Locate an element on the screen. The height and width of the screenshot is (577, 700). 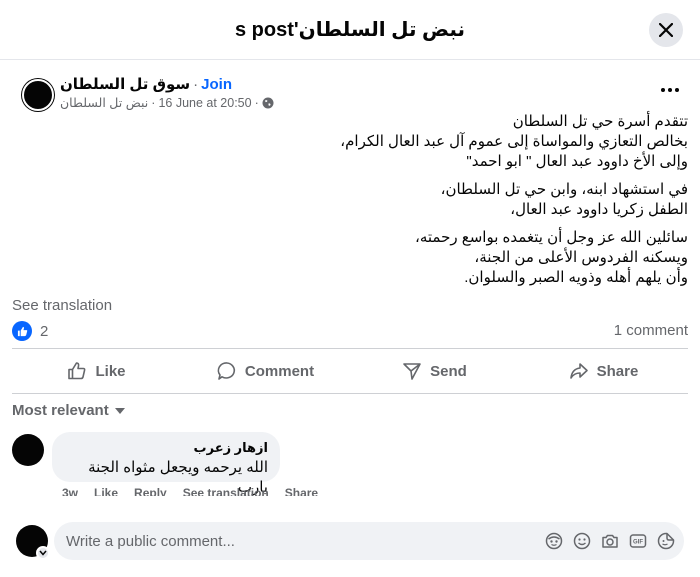
comment-share-button: Share is located at coordinates (301, 491).